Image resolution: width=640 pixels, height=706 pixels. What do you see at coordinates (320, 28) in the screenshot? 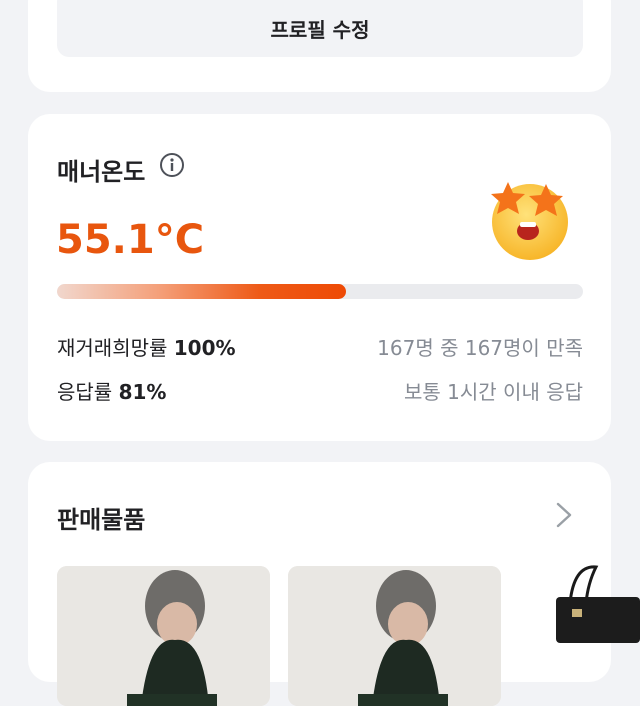
I see `edit-profile-button: 프로필 수정` at bounding box center [320, 28].